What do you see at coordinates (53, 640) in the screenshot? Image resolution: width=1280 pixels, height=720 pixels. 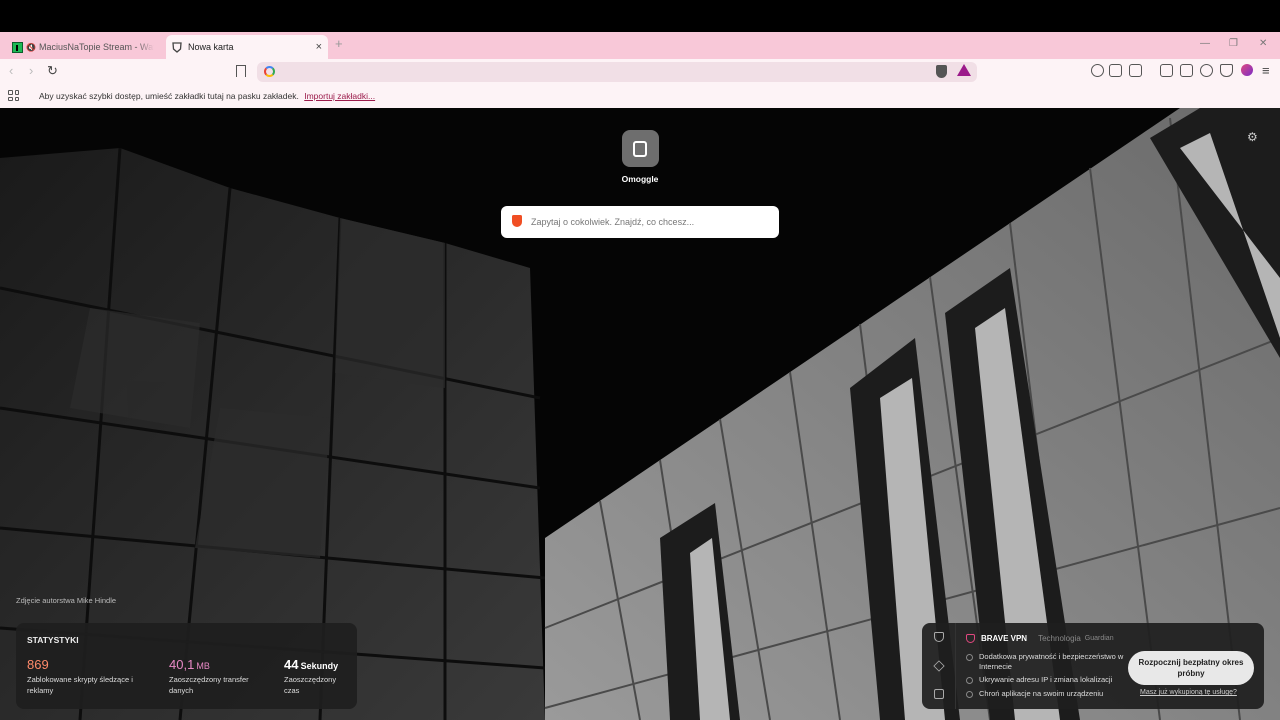 I see `stats-title: STATYSTYKI` at bounding box center [53, 640].